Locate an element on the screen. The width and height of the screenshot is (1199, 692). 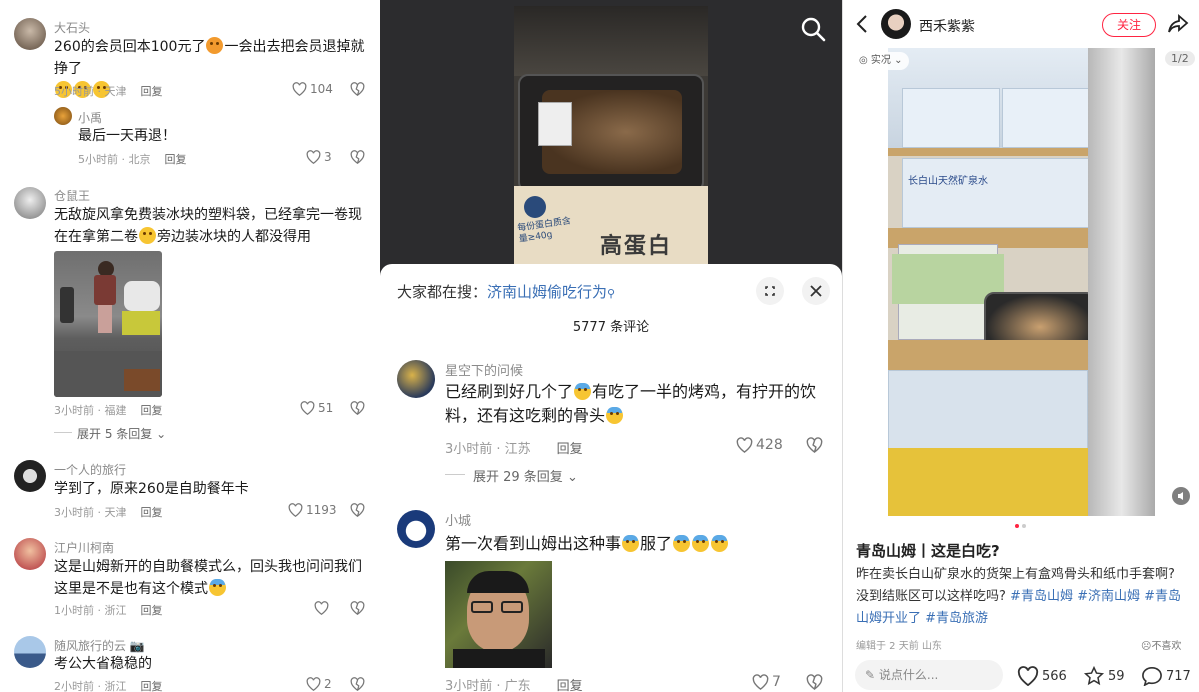
comment-username: 江户川柯南 is located at coordinates (84, 547).